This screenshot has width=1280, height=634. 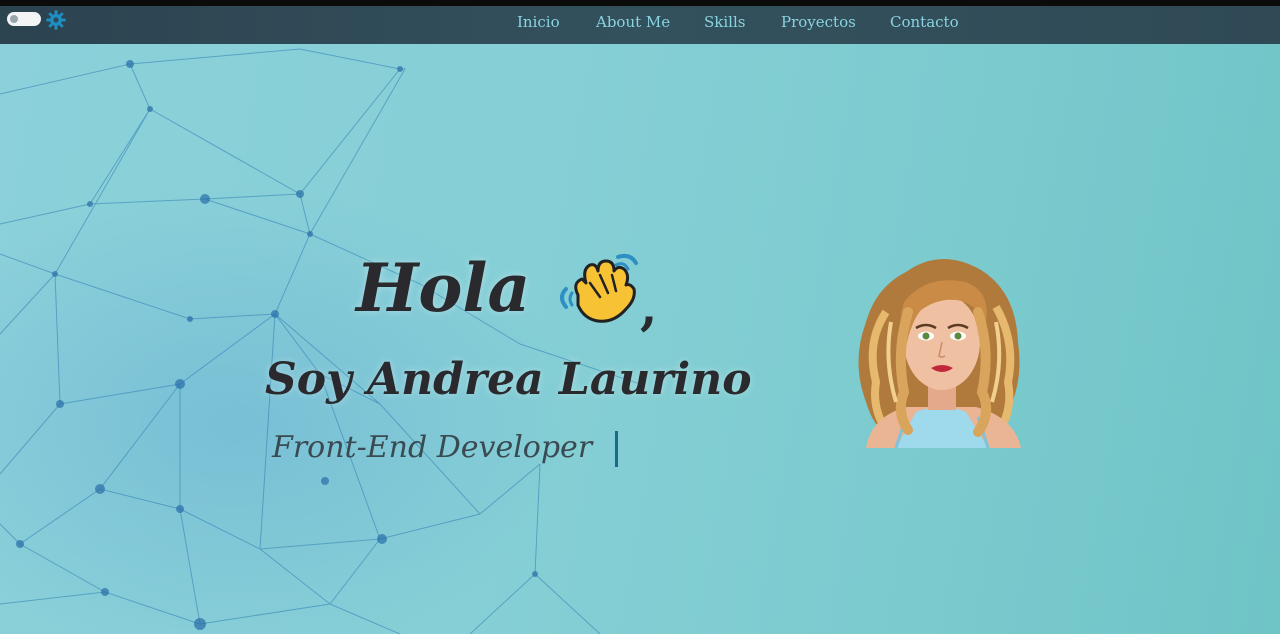 What do you see at coordinates (818, 22) in the screenshot?
I see `nav-link-proyectos: Proyectos` at bounding box center [818, 22].